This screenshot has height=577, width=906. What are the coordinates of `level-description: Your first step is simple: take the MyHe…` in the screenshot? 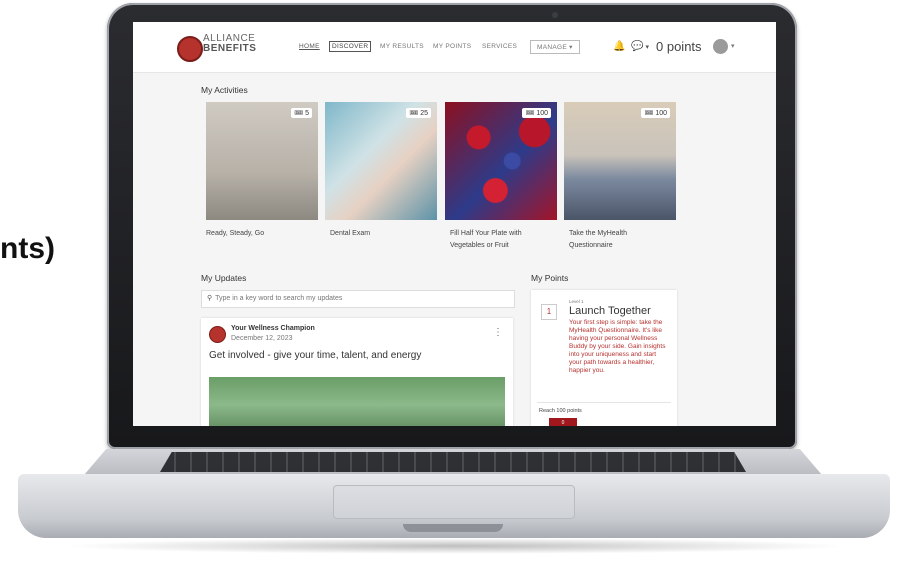 It's located at (617, 346).